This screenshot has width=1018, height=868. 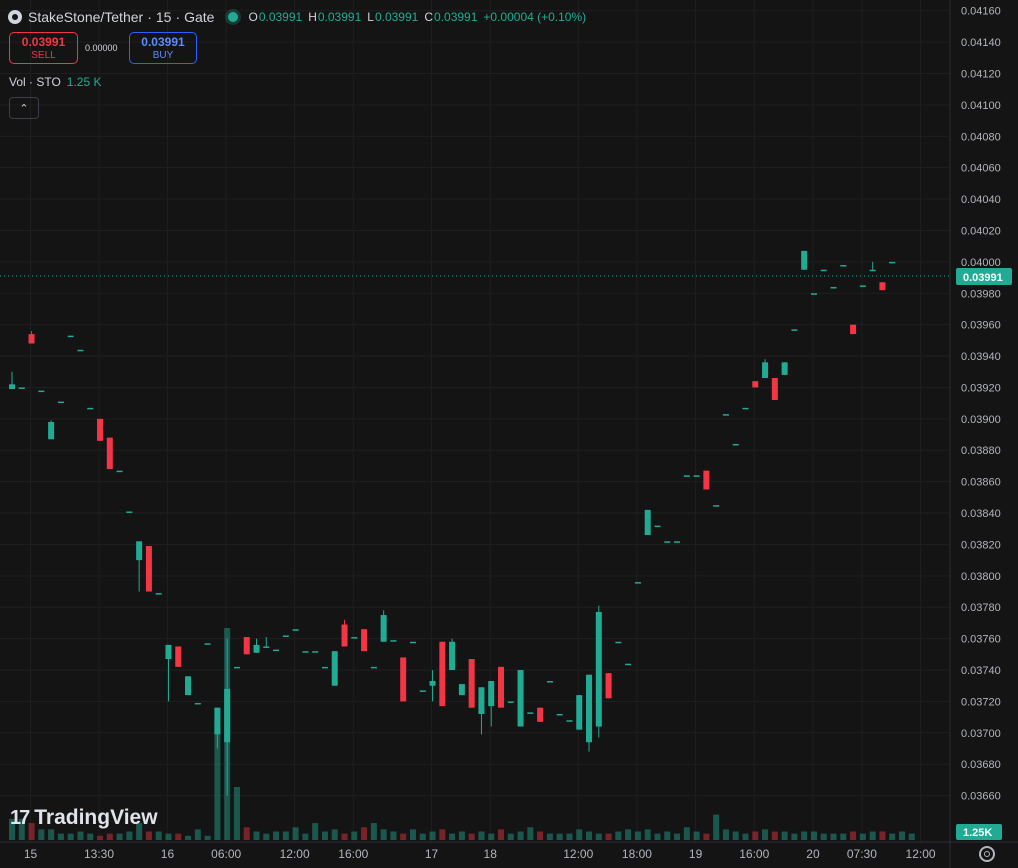 I want to click on close-value: 0.03991, so click(x=456, y=17).